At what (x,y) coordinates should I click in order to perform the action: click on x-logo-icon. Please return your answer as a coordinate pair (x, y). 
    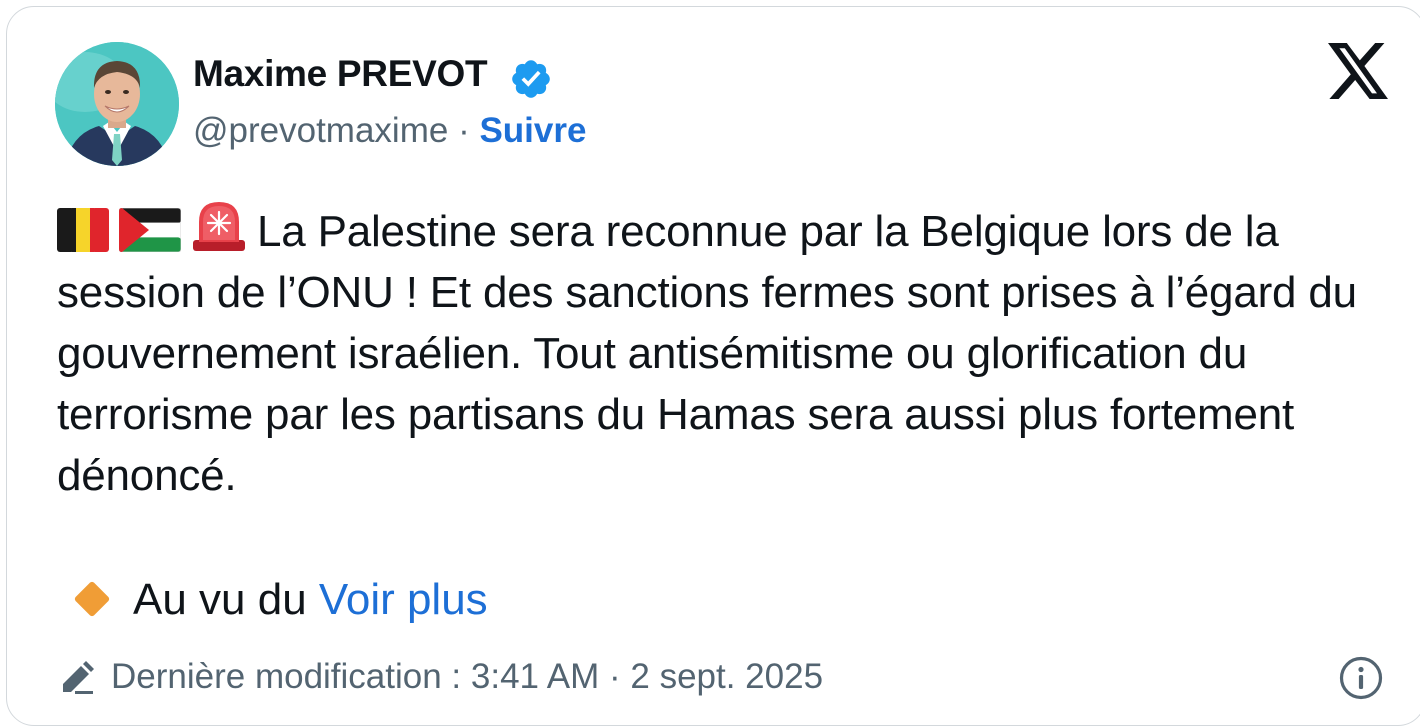
    Looking at the image, I should click on (1358, 71).